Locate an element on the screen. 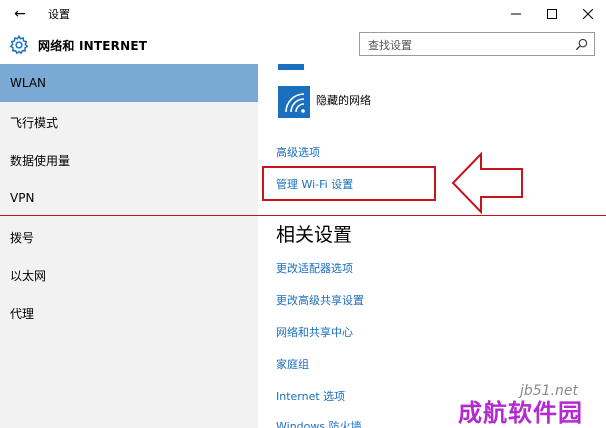 This screenshot has width=606, height=428. settings-header: 网络和 INTERNET 查找设置 is located at coordinates (303, 46).